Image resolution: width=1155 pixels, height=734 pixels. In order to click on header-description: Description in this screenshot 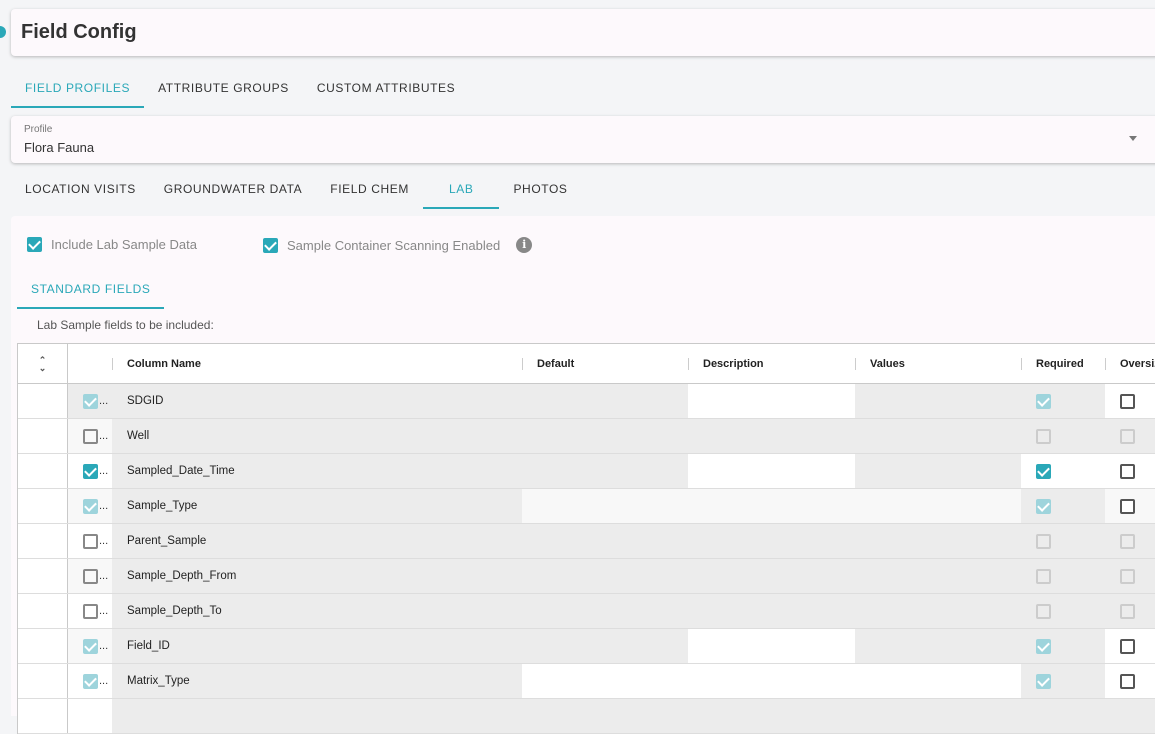, I will do `click(771, 363)`.